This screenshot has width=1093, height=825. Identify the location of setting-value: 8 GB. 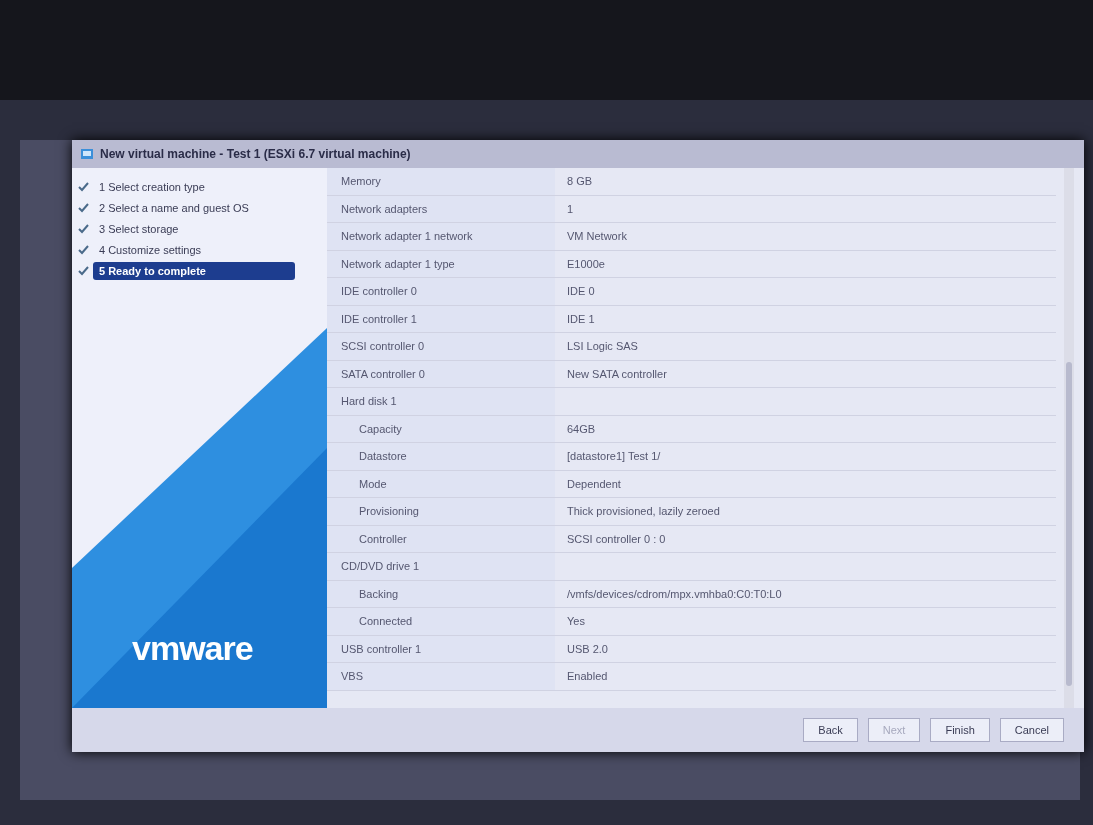
(579, 181).